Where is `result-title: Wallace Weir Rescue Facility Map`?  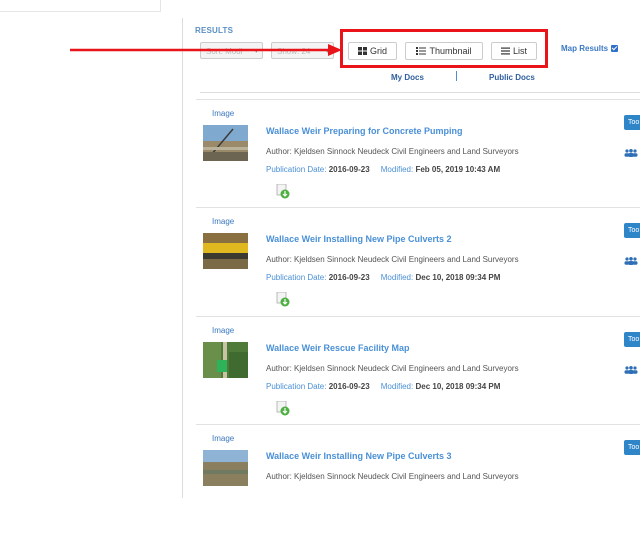 result-title: Wallace Weir Rescue Facility Map is located at coordinates (338, 348).